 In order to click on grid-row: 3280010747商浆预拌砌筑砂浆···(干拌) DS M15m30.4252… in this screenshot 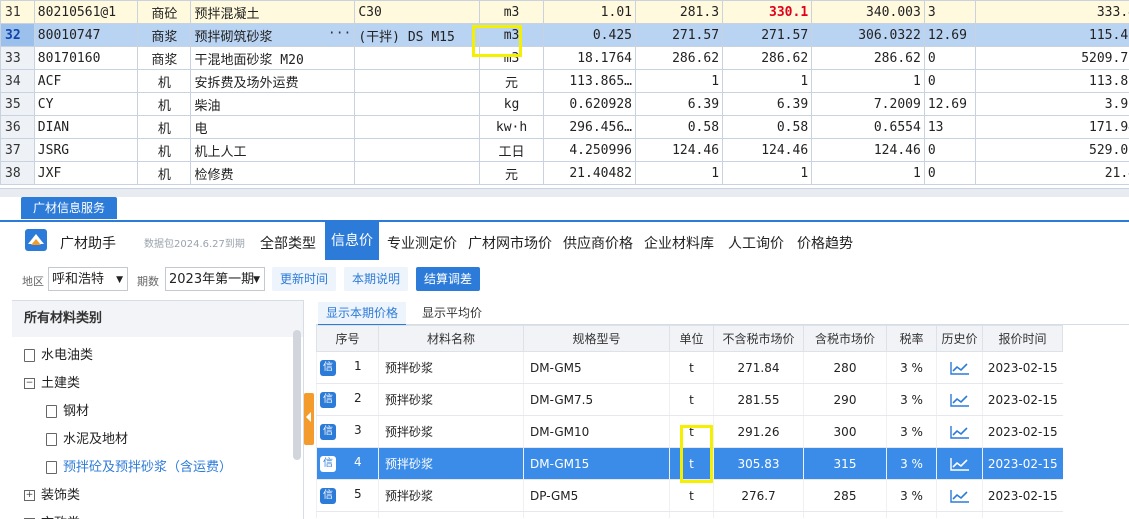, I will do `click(565, 35)`.